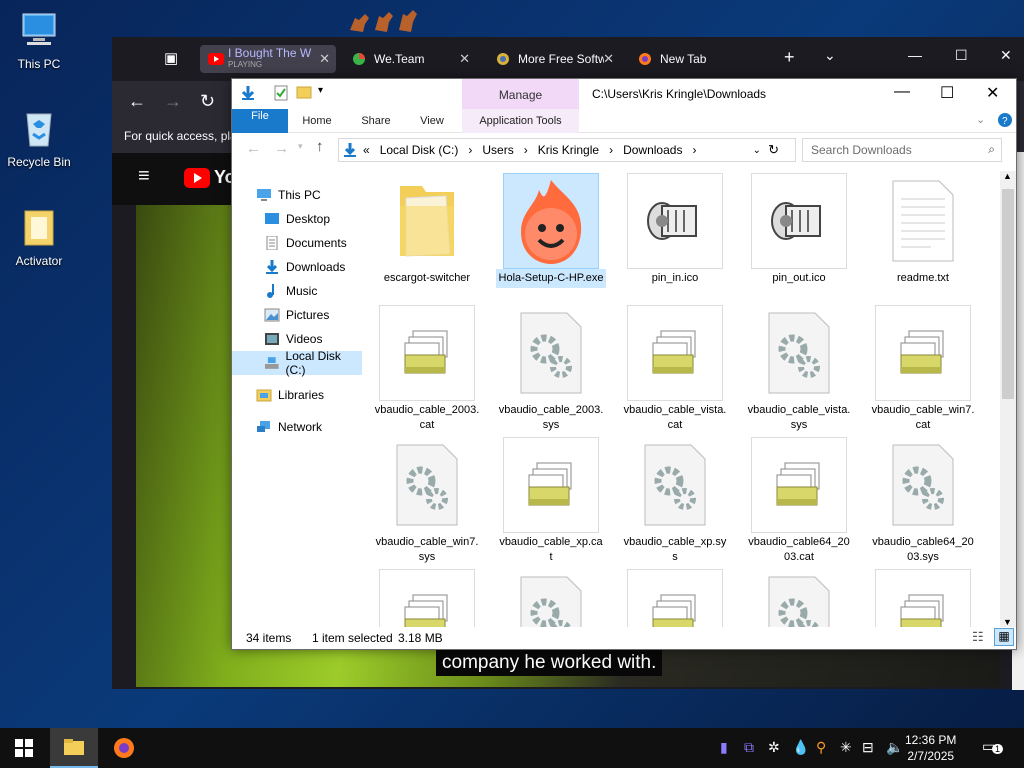  I want to click on file-item: vbaudio_cable_vista.sys, so click(799, 370).